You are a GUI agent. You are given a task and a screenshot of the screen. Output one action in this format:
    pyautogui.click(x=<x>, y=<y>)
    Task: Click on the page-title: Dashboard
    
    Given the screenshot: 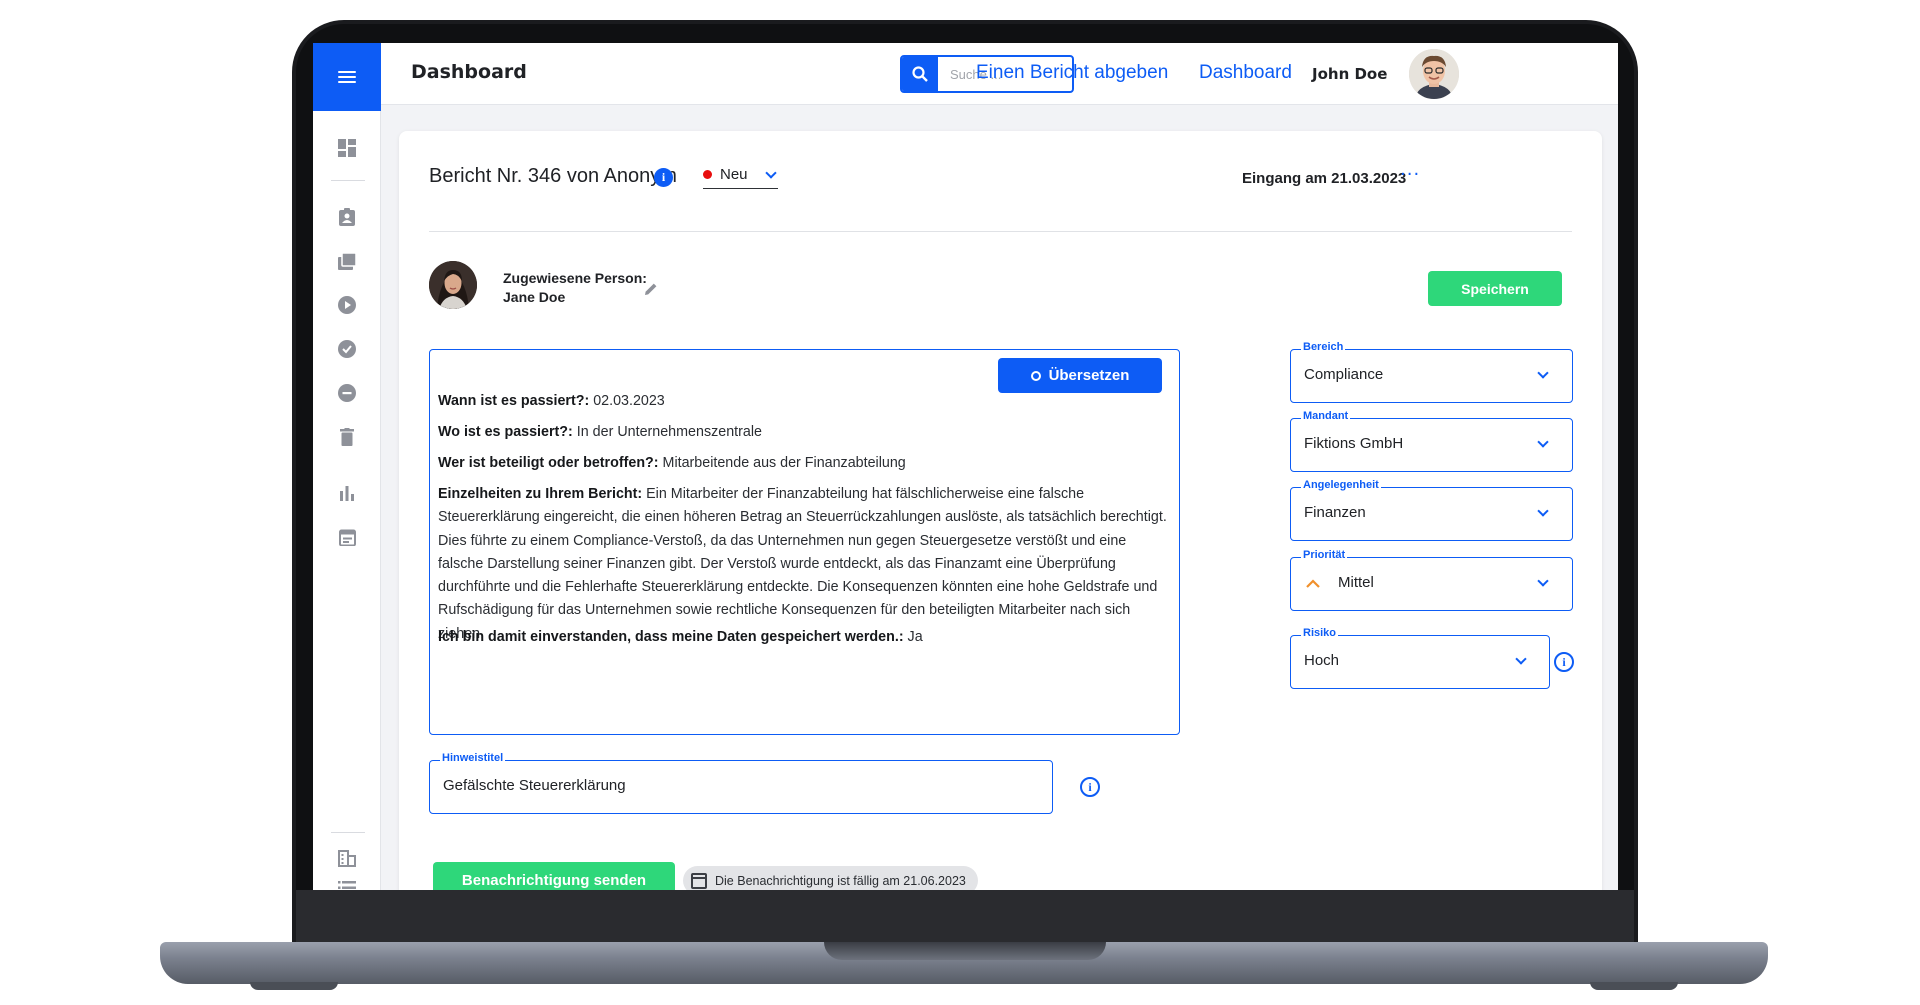 What is the action you would take?
    pyautogui.click(x=469, y=72)
    